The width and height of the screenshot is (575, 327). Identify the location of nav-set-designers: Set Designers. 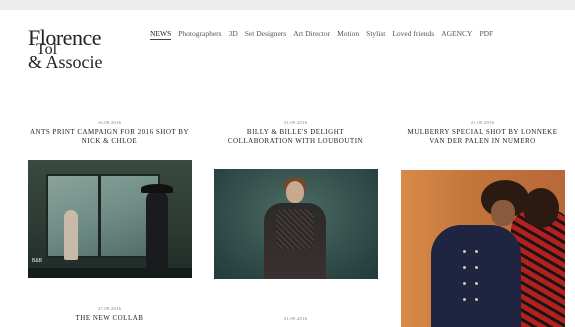
(265, 33).